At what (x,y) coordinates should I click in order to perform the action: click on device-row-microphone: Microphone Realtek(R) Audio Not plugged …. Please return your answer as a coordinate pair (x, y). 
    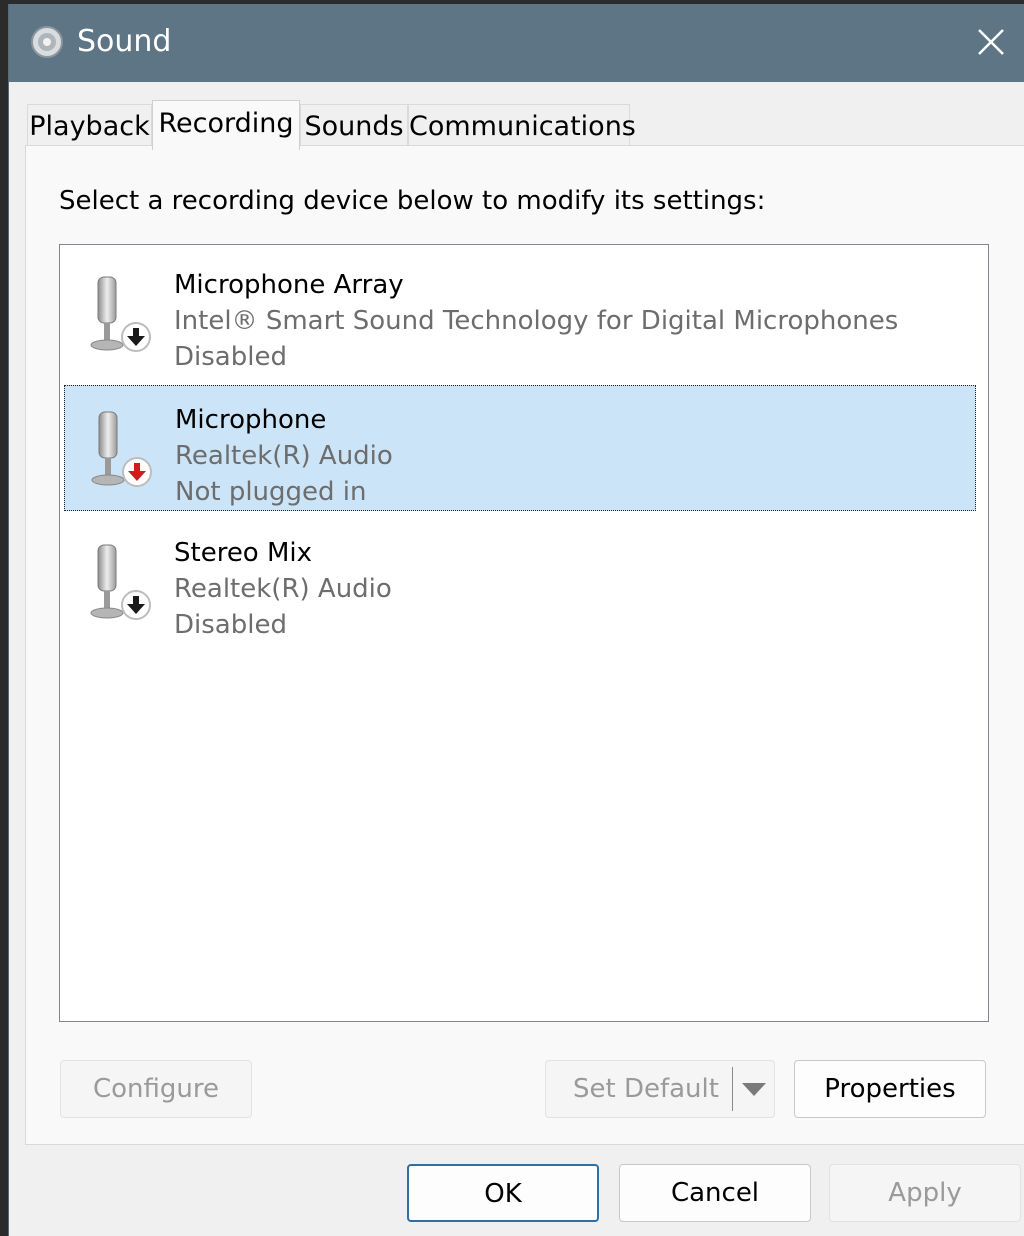
    Looking at the image, I should click on (520, 448).